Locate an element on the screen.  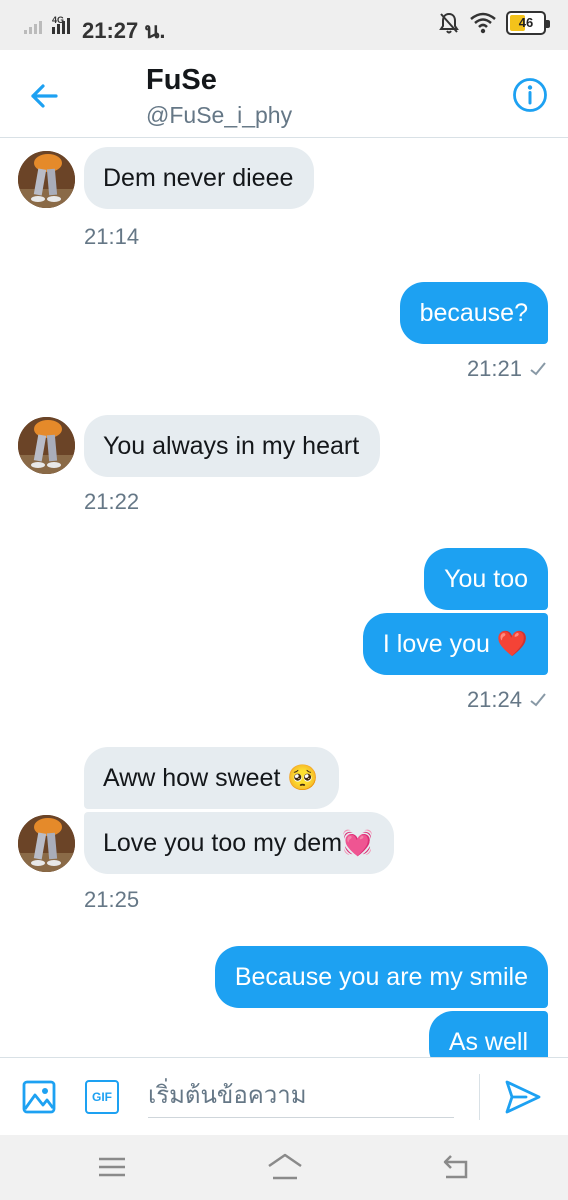
status-bar: 4G 21:27 น. 46 is located at coordinates (284, 25).